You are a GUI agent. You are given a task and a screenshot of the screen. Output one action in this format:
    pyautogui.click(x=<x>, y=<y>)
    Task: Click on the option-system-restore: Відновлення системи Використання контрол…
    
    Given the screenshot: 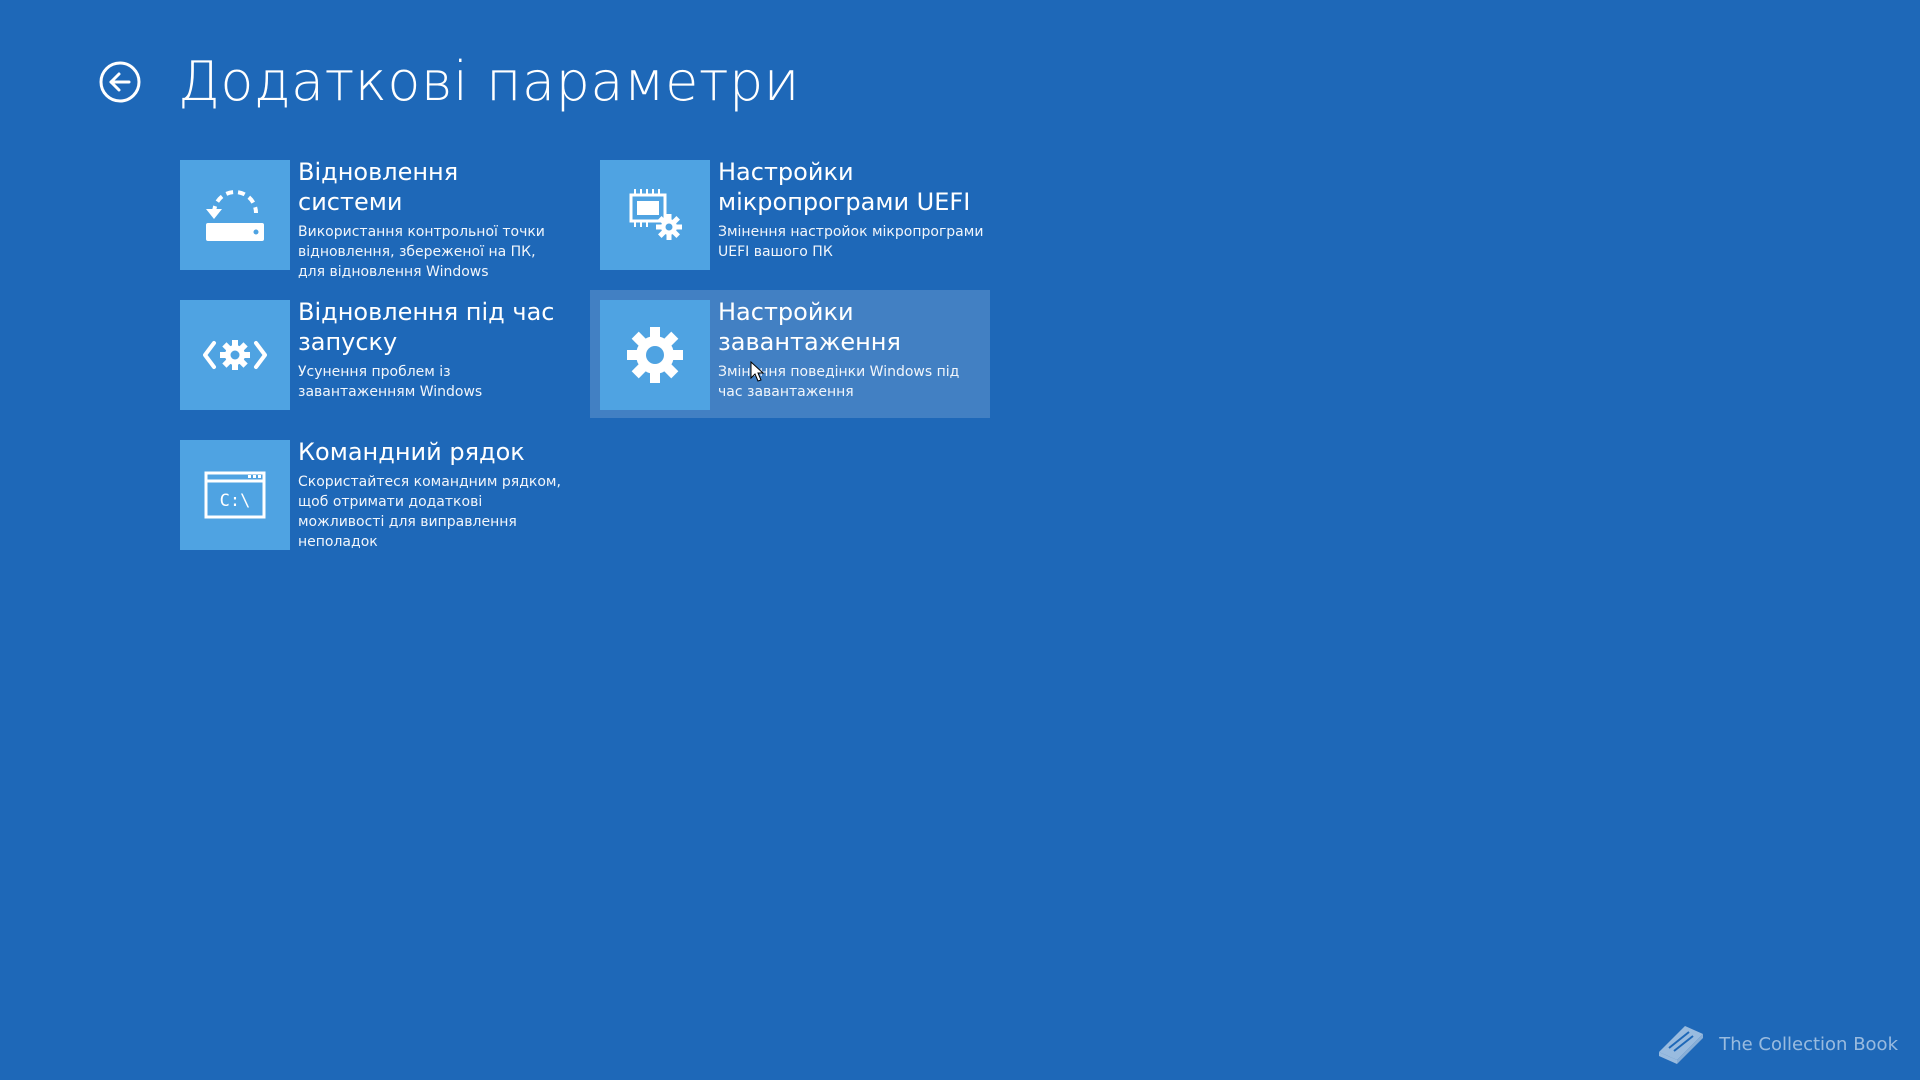 What is the action you would take?
    pyautogui.click(x=370, y=215)
    